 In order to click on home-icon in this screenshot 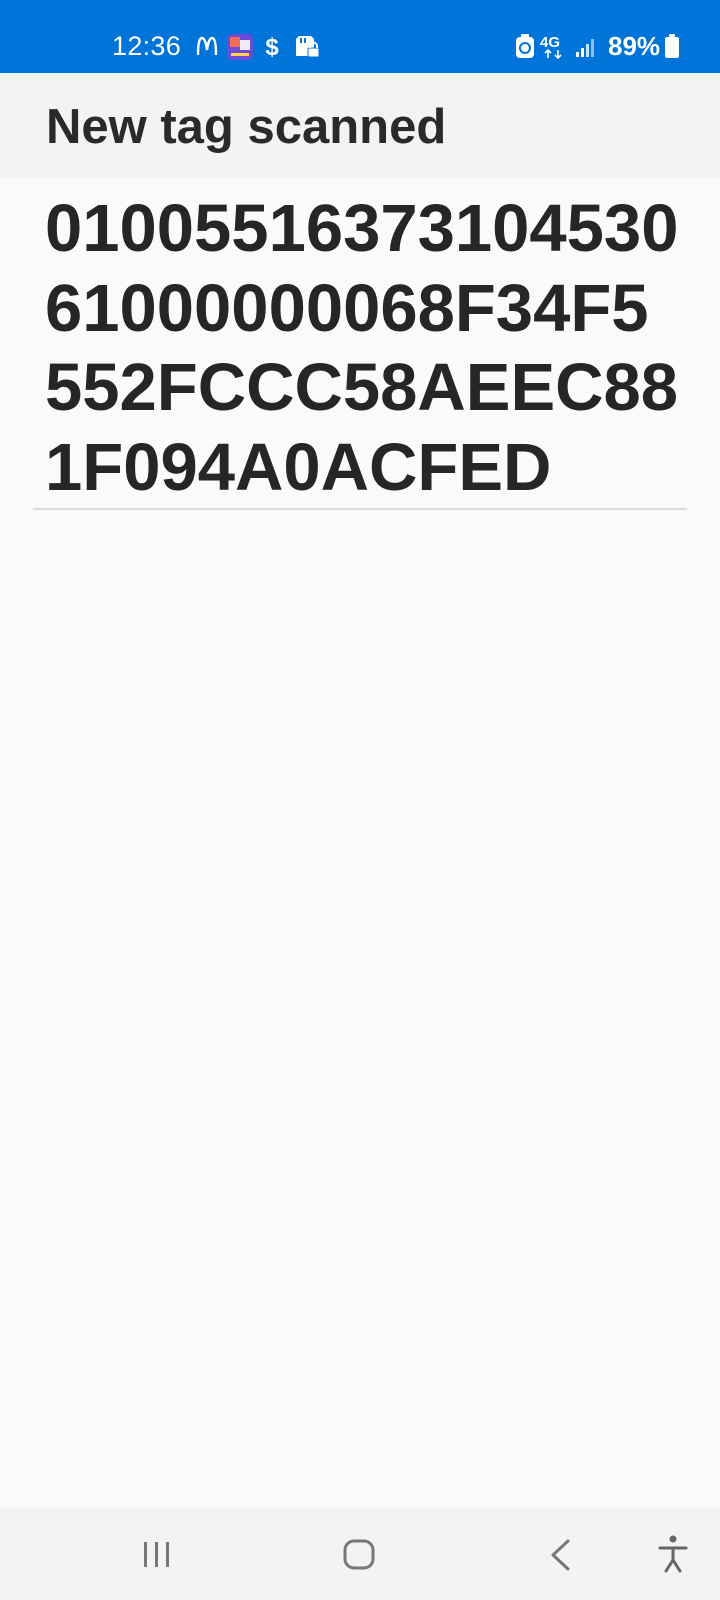, I will do `click(359, 1554)`.